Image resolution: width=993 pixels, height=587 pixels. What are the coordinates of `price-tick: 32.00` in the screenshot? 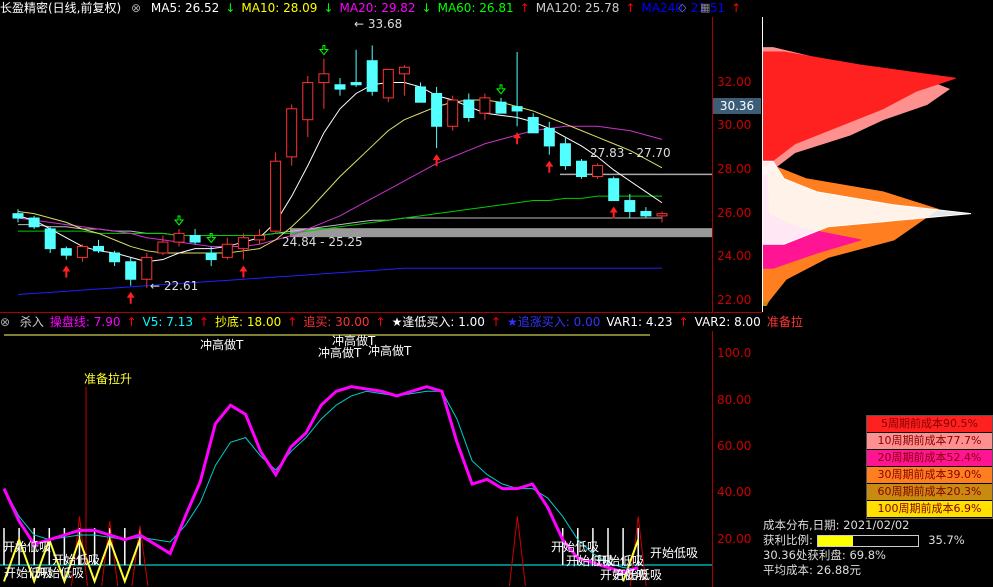 It's located at (734, 81).